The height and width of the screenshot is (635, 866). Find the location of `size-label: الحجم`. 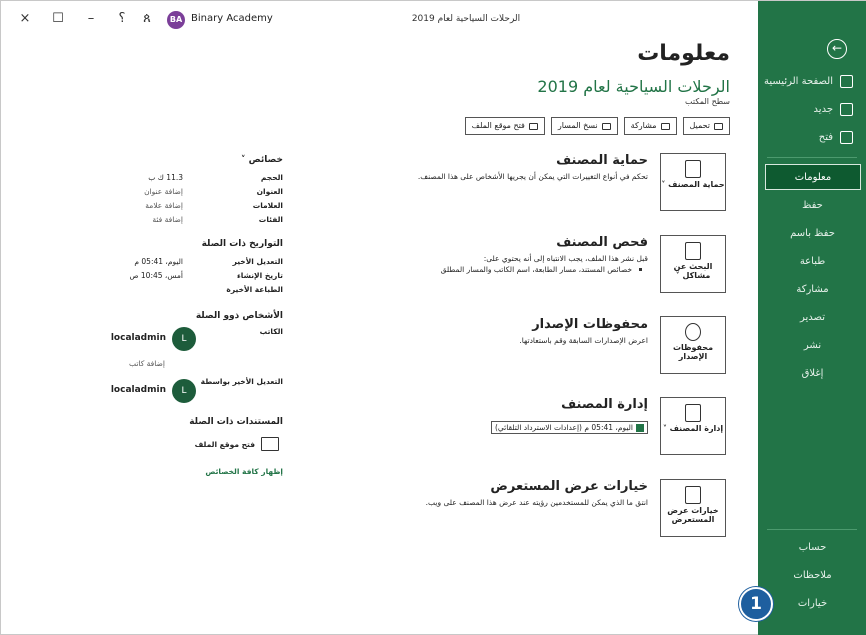

size-label: الحجم is located at coordinates (271, 177).